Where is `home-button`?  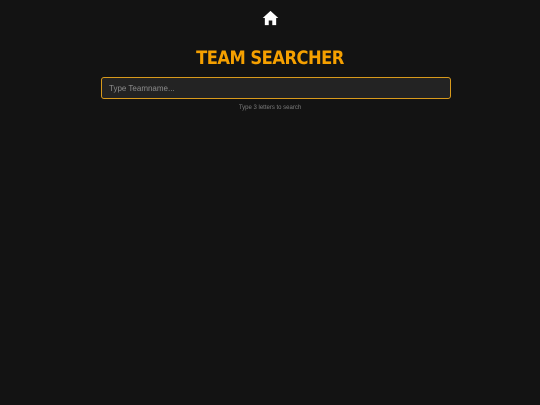 home-button is located at coordinates (270, 18).